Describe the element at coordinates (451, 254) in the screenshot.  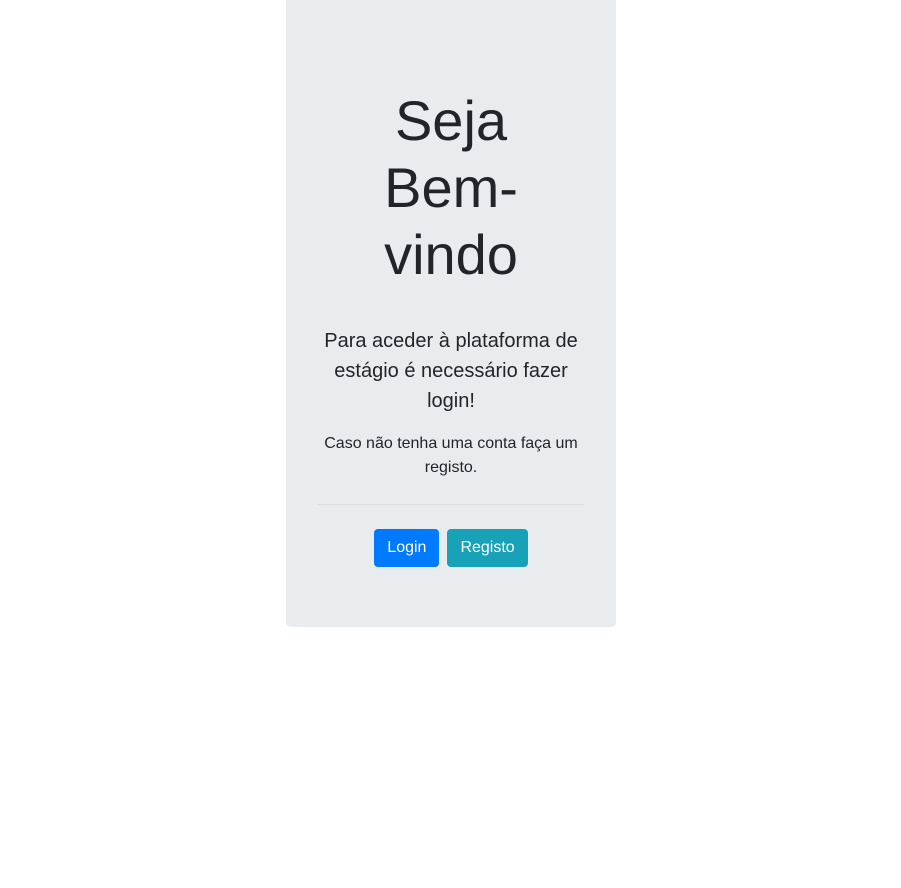
I see `title-line: vindo` at that location.